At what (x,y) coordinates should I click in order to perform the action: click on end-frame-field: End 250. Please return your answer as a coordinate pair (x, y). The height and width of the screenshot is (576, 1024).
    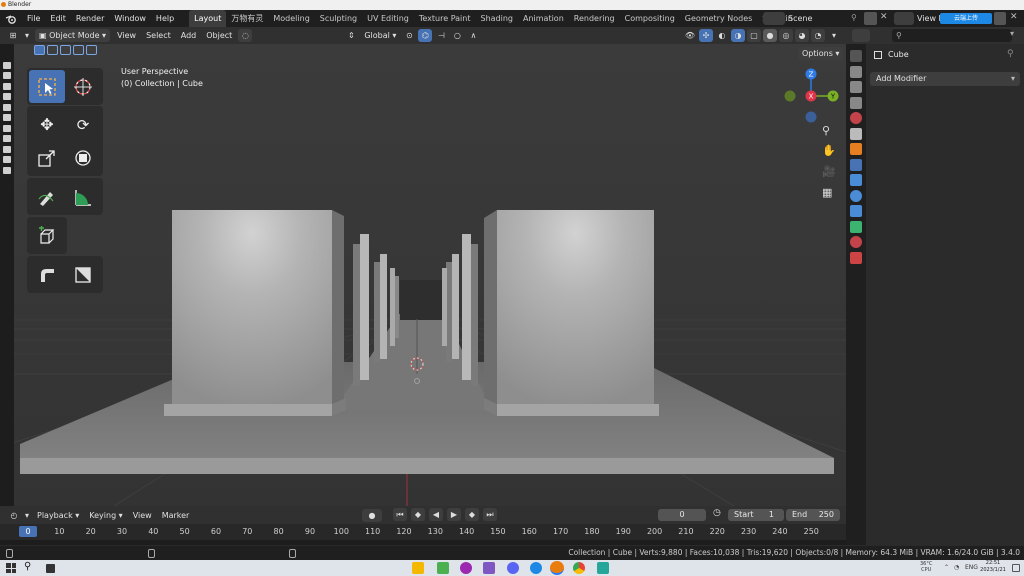
    Looking at the image, I should click on (813, 515).